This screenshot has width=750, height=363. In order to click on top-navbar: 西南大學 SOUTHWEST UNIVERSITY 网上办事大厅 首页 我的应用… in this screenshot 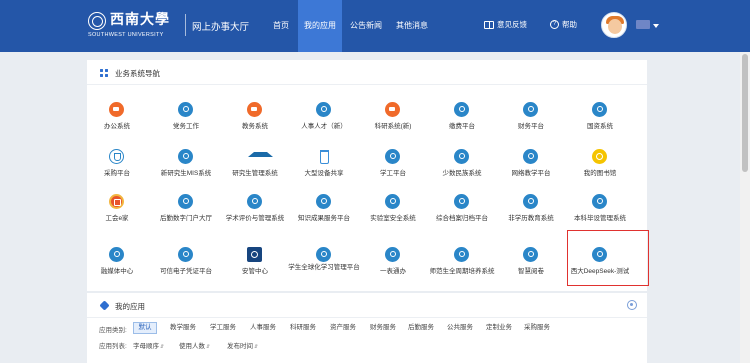, I will do `click(375, 26)`.